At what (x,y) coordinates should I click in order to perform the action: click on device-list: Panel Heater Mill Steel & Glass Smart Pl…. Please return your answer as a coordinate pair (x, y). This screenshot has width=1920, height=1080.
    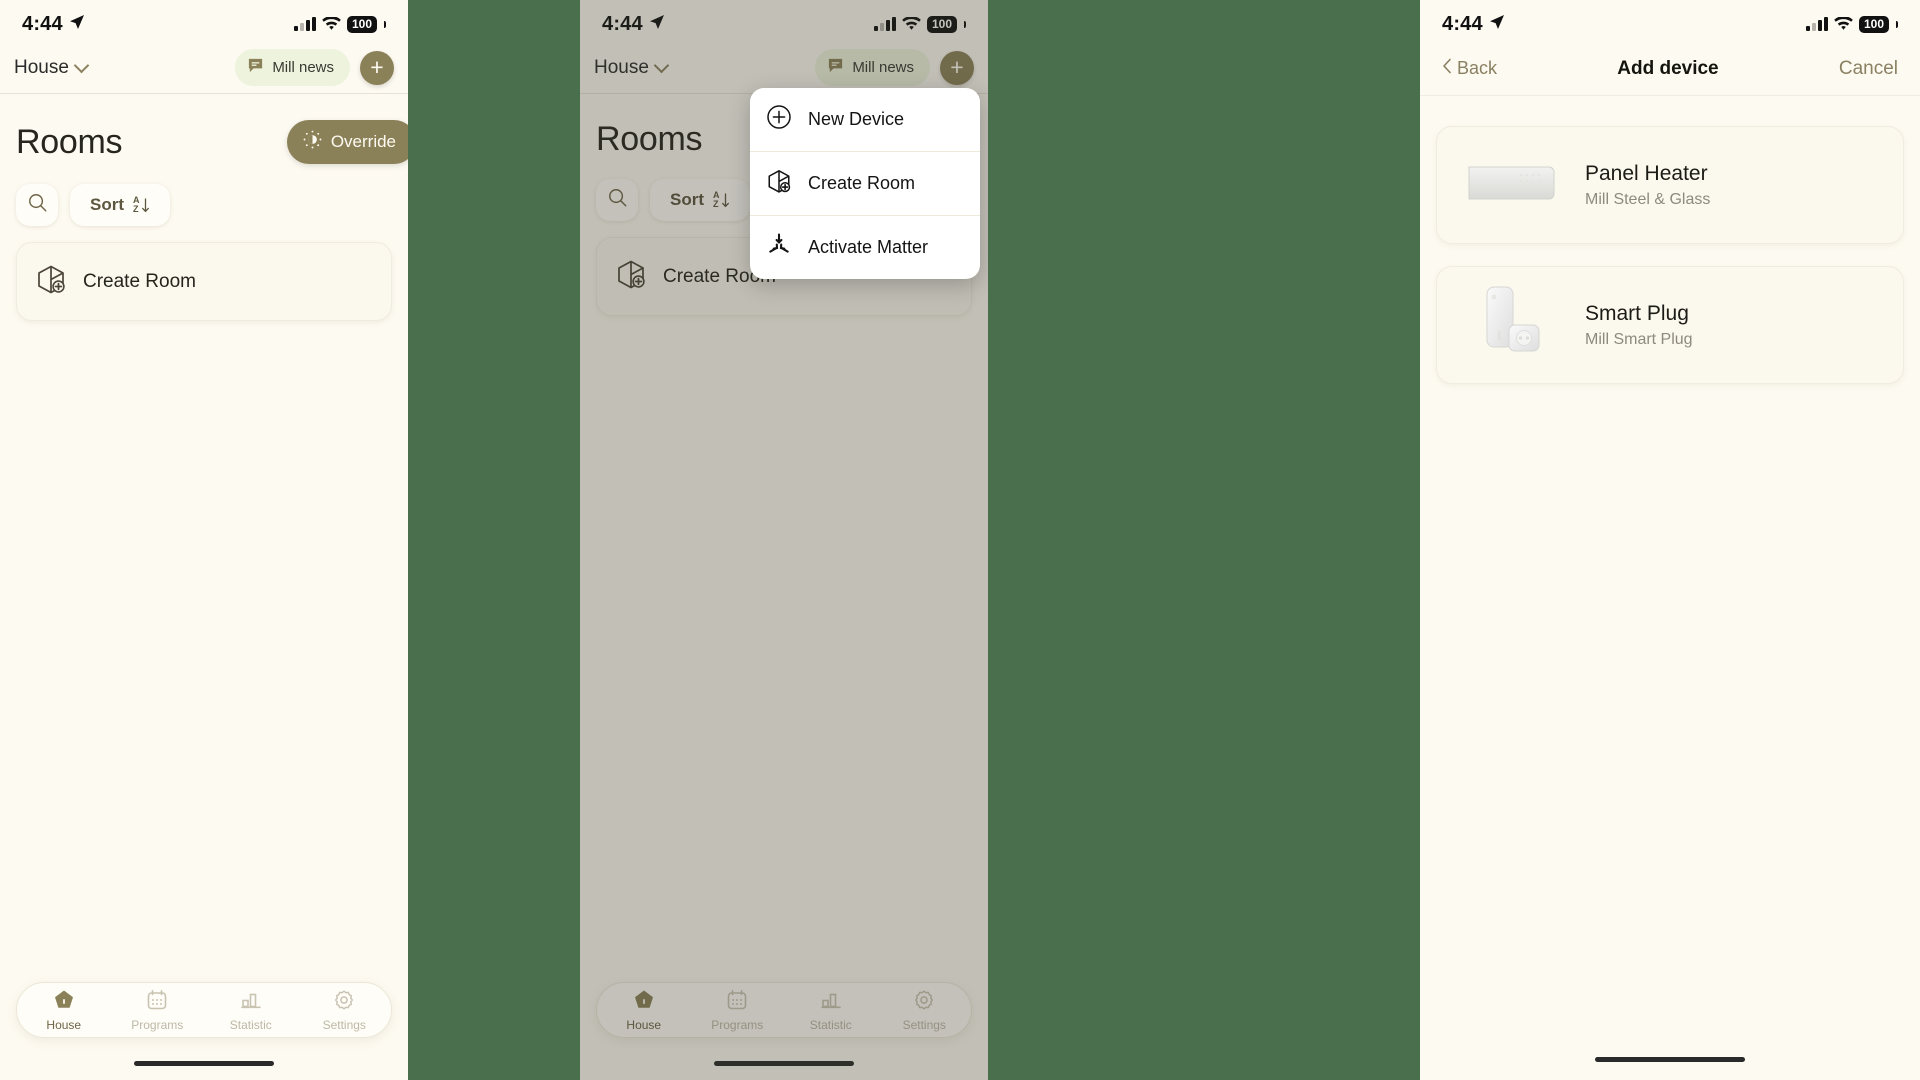
    Looking at the image, I should click on (1670, 240).